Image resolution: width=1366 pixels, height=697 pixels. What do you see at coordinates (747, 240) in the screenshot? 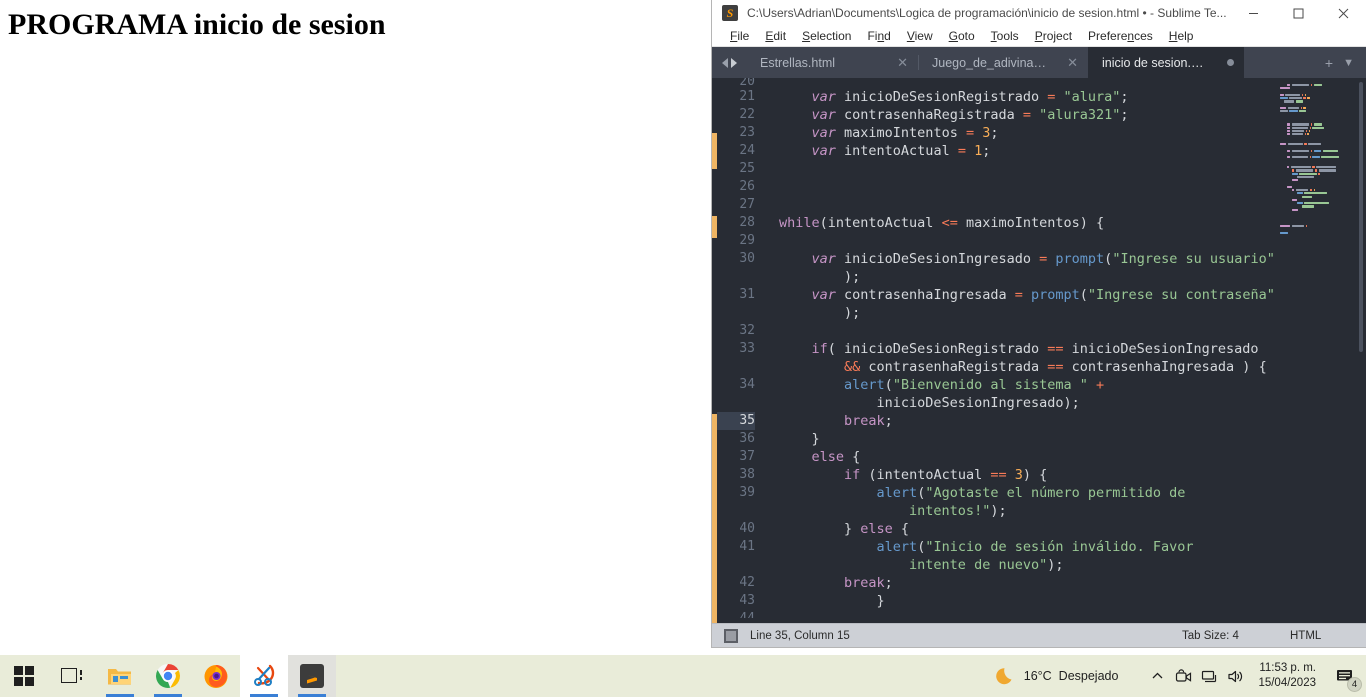
I see `gutter-line-29: 29` at bounding box center [747, 240].